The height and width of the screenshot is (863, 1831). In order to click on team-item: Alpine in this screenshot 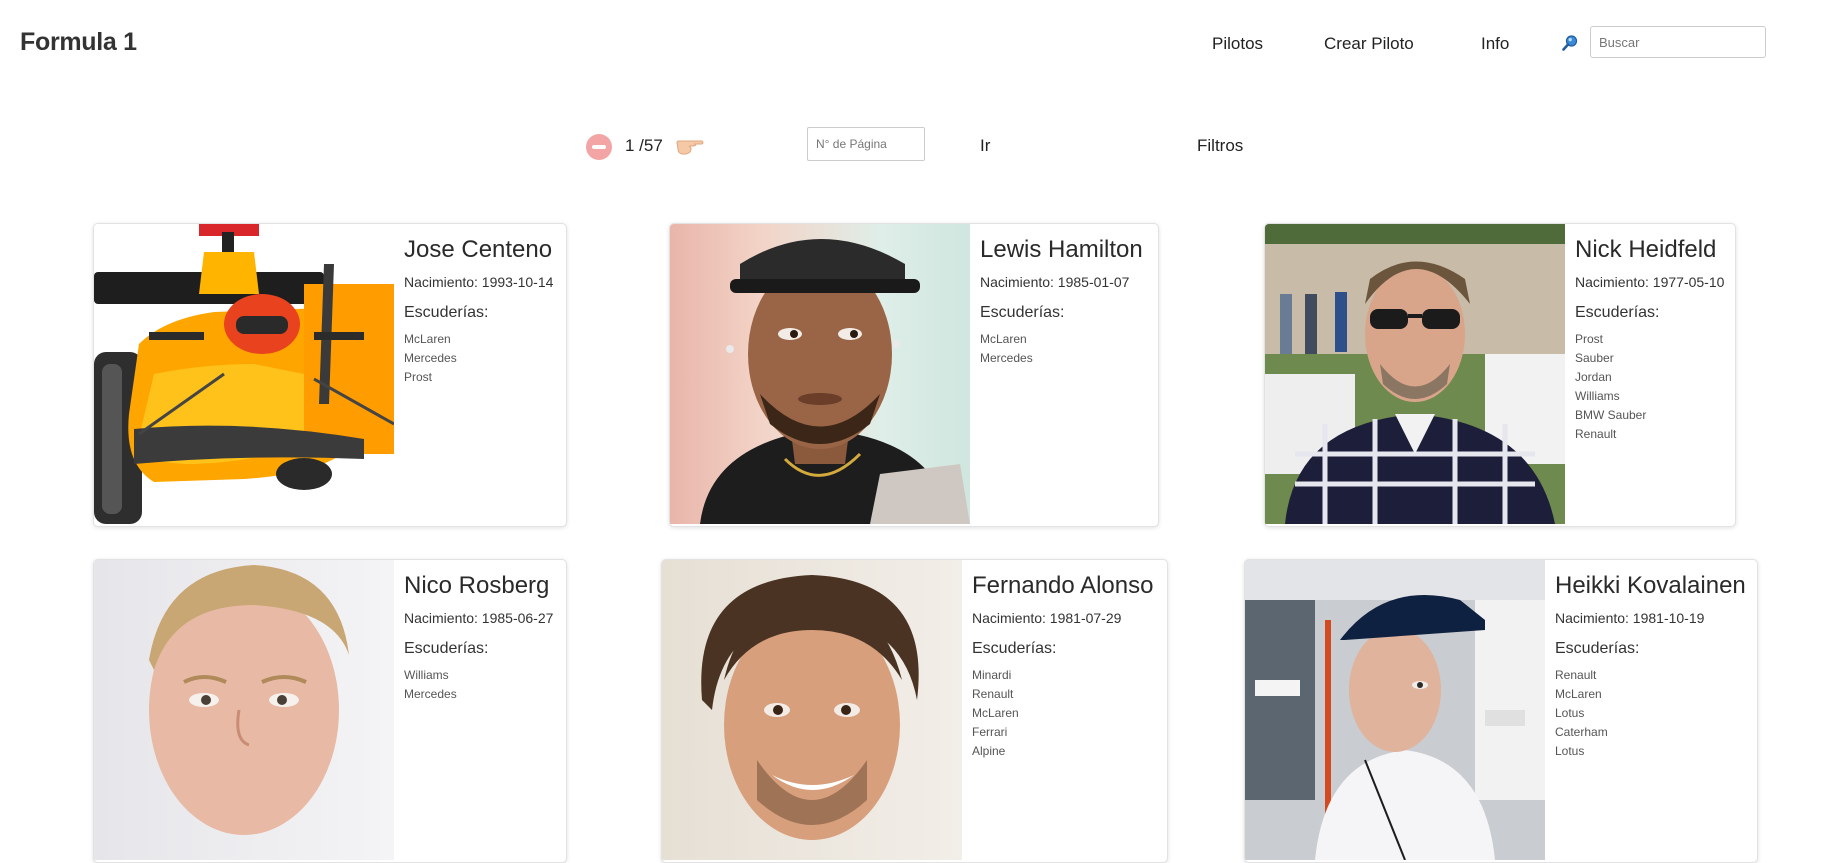, I will do `click(989, 751)`.